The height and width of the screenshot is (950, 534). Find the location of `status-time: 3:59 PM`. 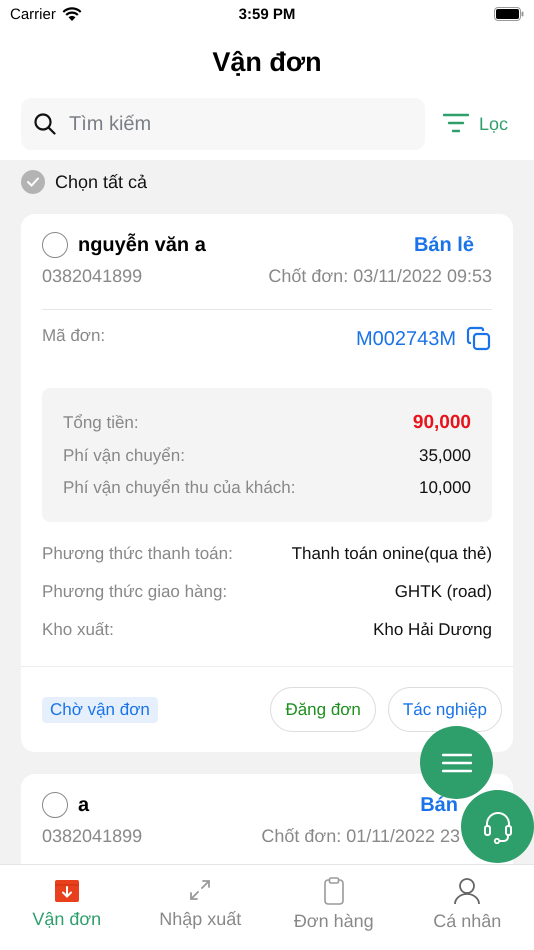

status-time: 3:59 PM is located at coordinates (267, 14).